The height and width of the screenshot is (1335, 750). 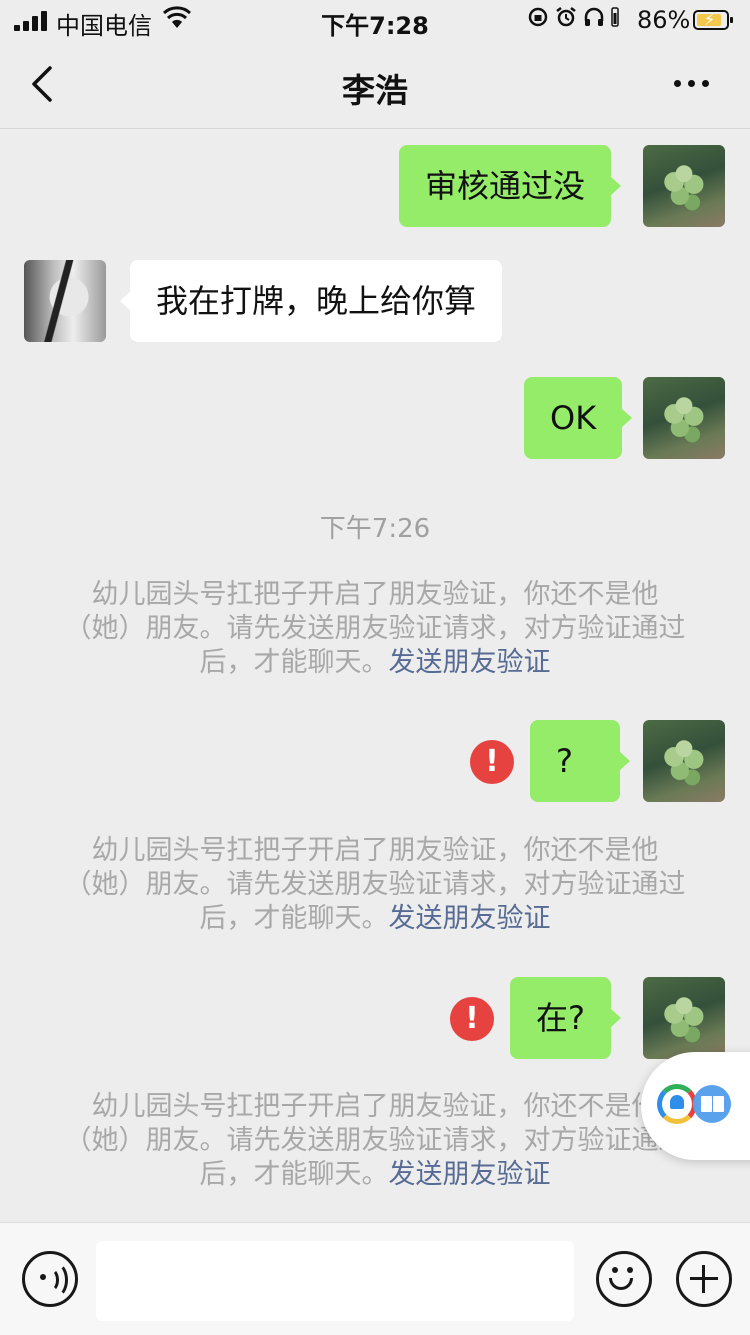 What do you see at coordinates (677, 1104) in the screenshot?
I see `notification-ring-icon` at bounding box center [677, 1104].